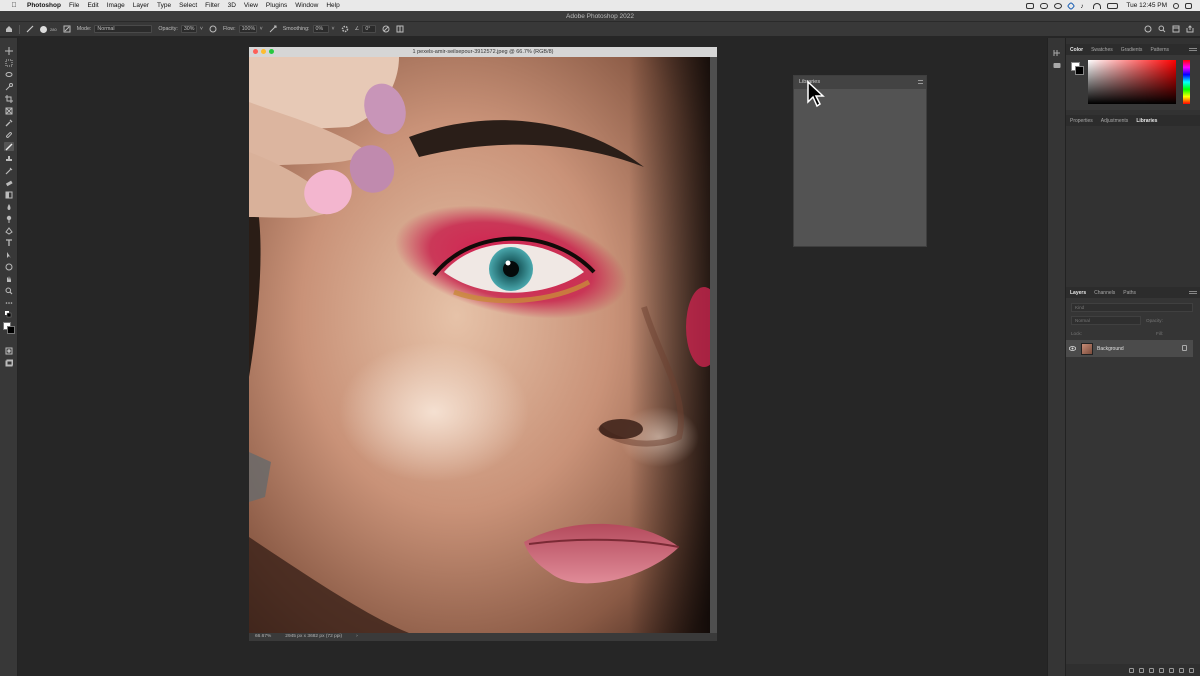  What do you see at coordinates (9, 350) in the screenshot?
I see `quick-mask-icon` at bounding box center [9, 350].